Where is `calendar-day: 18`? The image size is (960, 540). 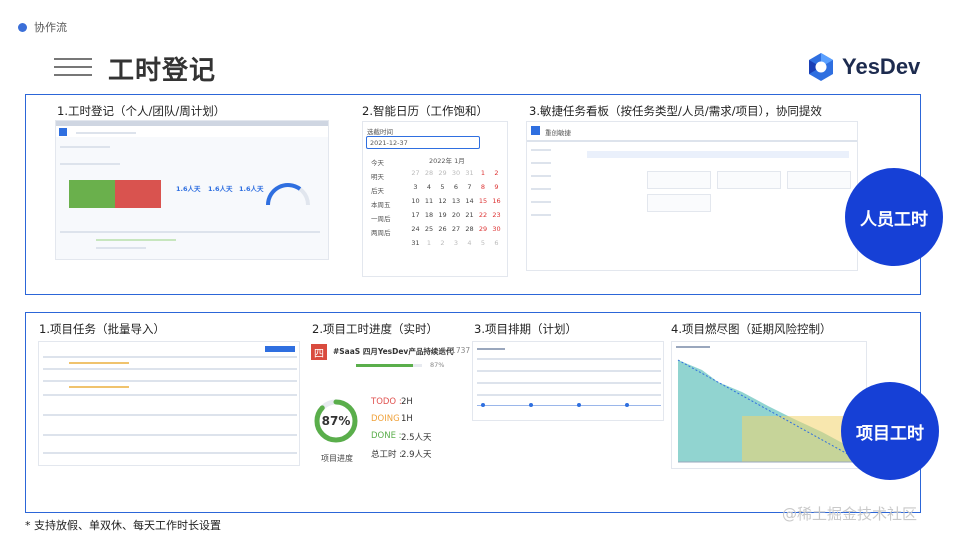 calendar-day: 18 is located at coordinates (429, 215).